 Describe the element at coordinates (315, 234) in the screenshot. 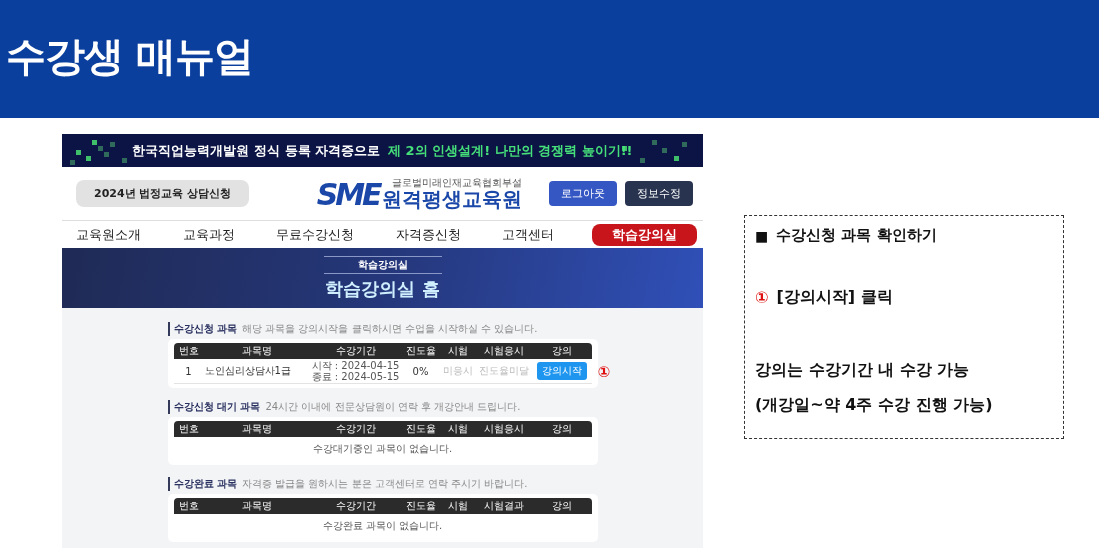

I see `nav-item: 무료수강신청` at that location.